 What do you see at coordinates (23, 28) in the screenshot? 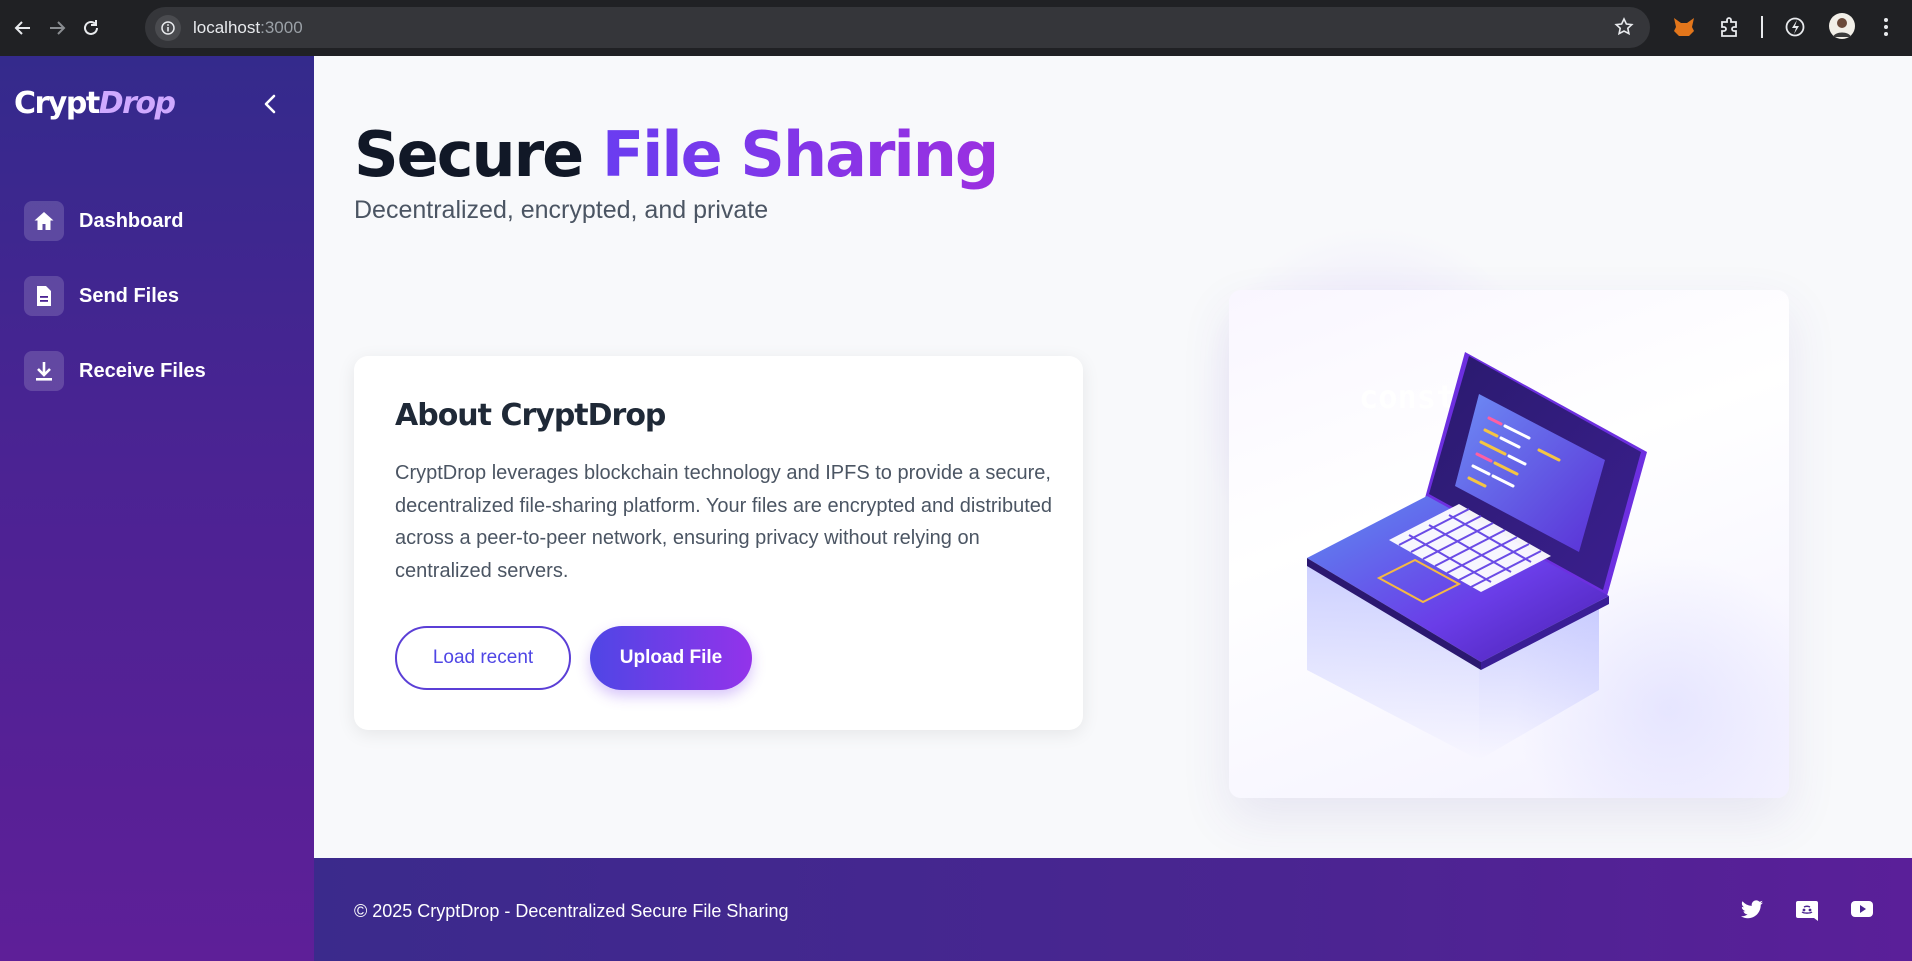
I see `back-icon` at bounding box center [23, 28].